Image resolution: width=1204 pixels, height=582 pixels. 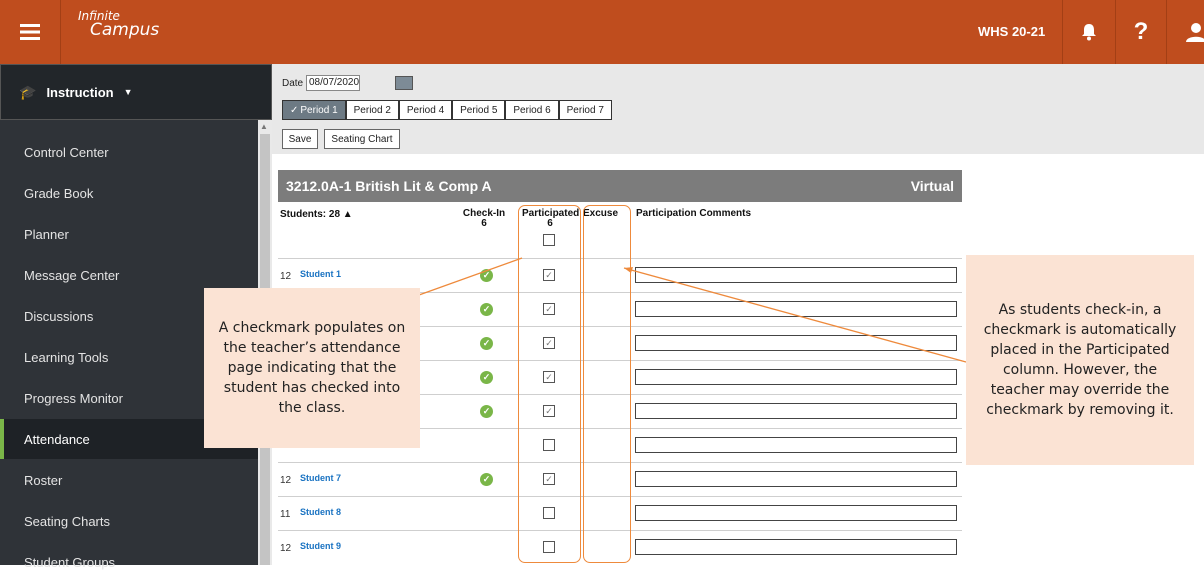 I want to click on arrowhead-icon, so click(x=628, y=270).